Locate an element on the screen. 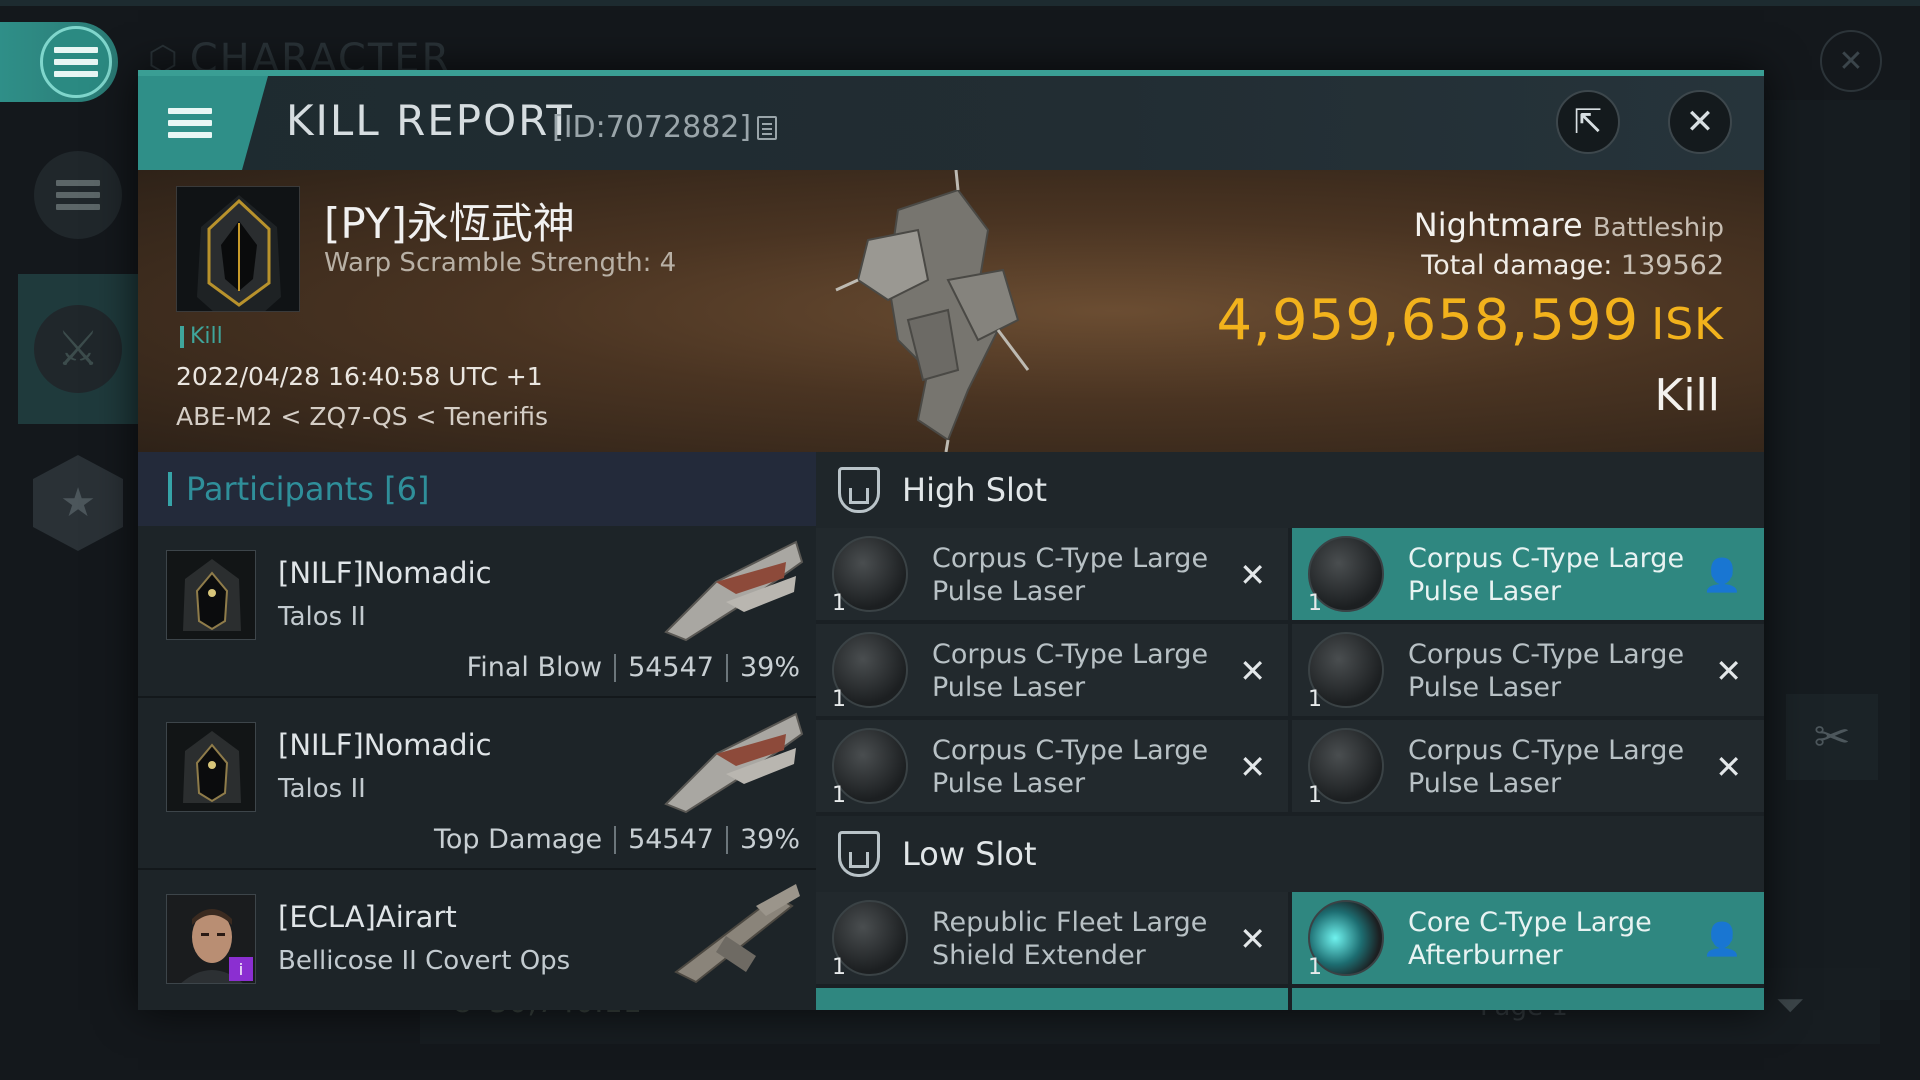 Image resolution: width=1920 pixels, height=1080 pixels. module-item: 1 Core C-Type Large Afterburner 👤 is located at coordinates (1528, 938).